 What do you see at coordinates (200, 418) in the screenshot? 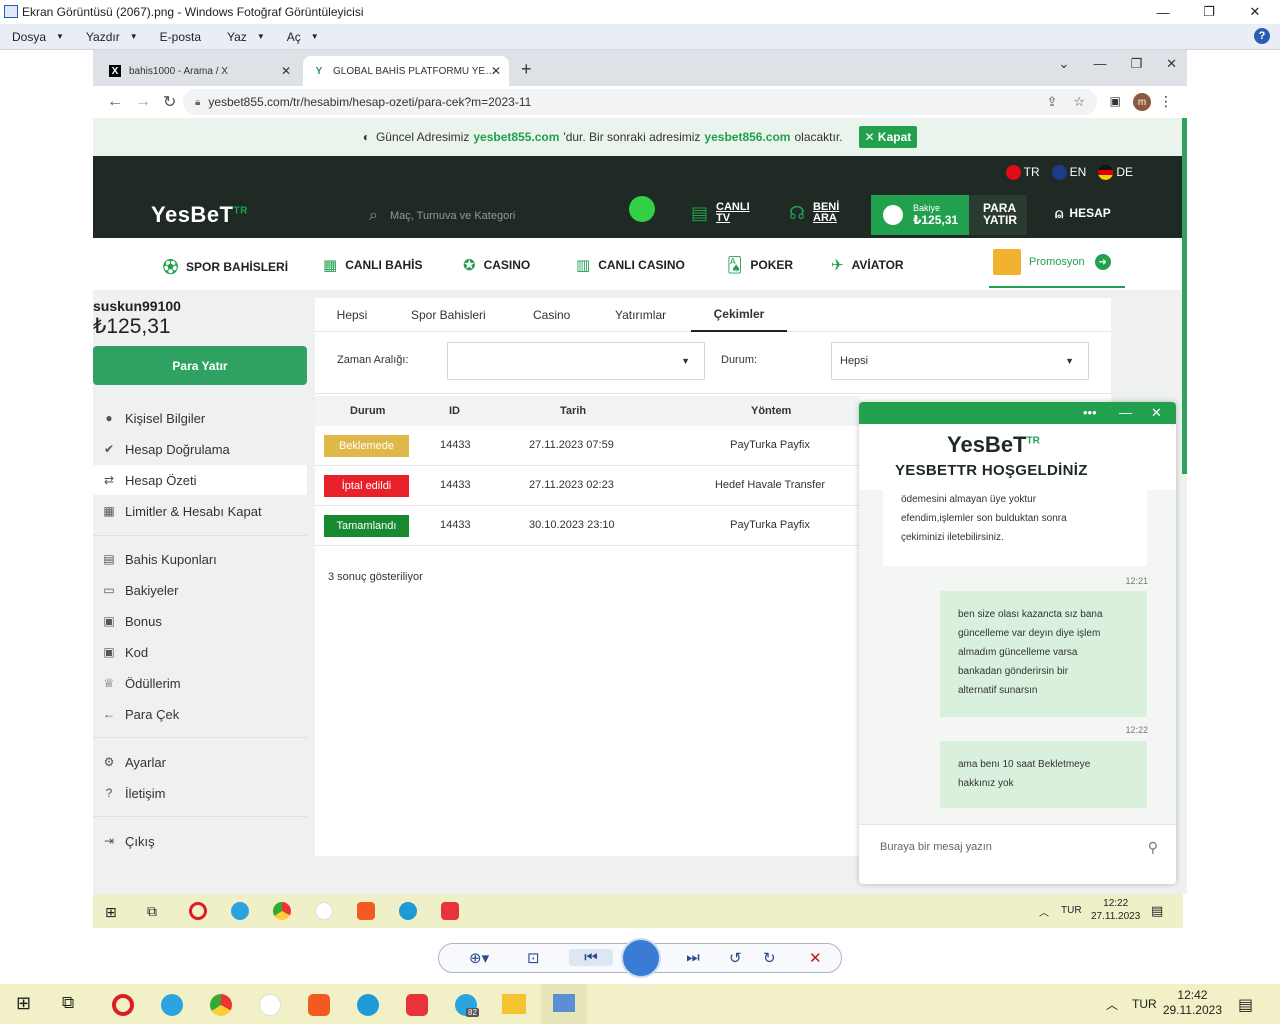
I see `sidebar-item-kisisel-bilgiler: ● Kişisel Bilgiler` at bounding box center [200, 418].